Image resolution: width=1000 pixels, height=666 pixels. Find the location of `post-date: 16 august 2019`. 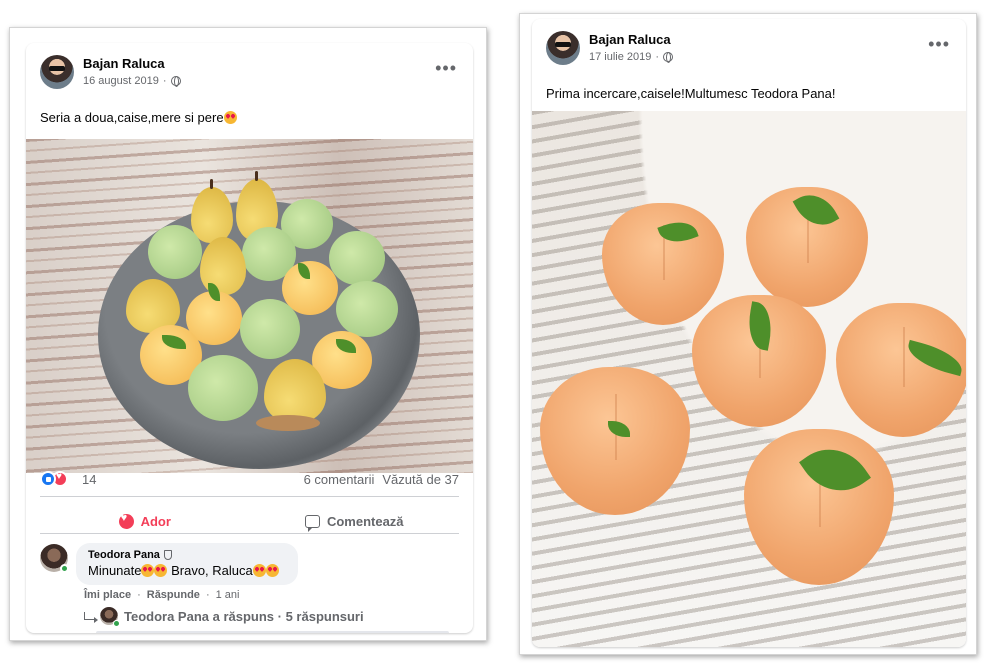

post-date: 16 august 2019 is located at coordinates (121, 81).